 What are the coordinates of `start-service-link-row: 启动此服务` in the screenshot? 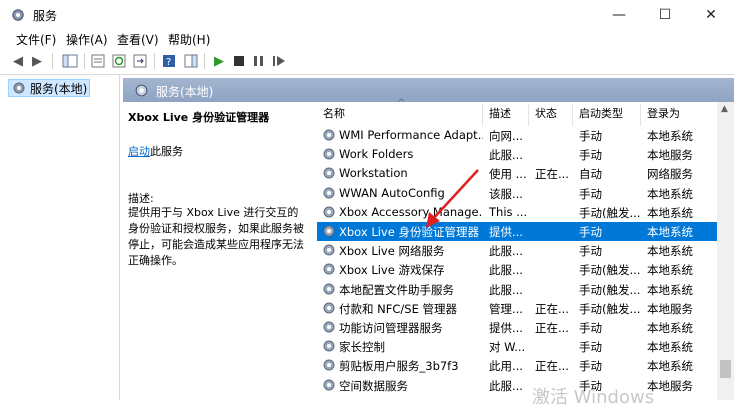 It's located at (155, 151).